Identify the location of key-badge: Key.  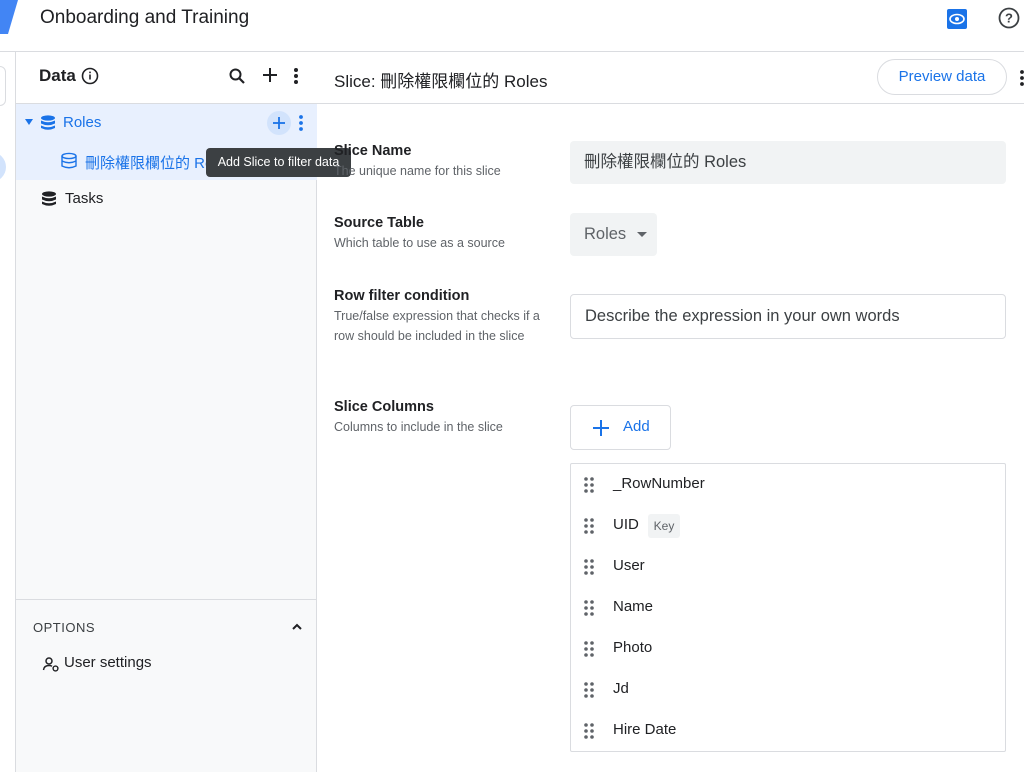
(664, 526).